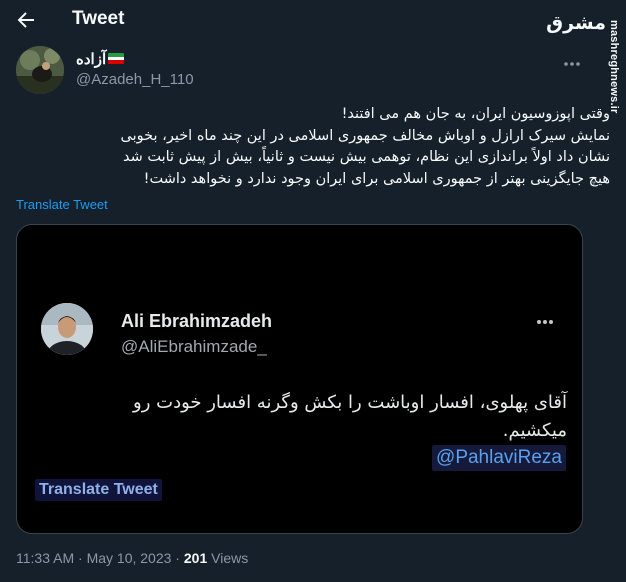  I want to click on embedded-more-icon, so click(545, 322).